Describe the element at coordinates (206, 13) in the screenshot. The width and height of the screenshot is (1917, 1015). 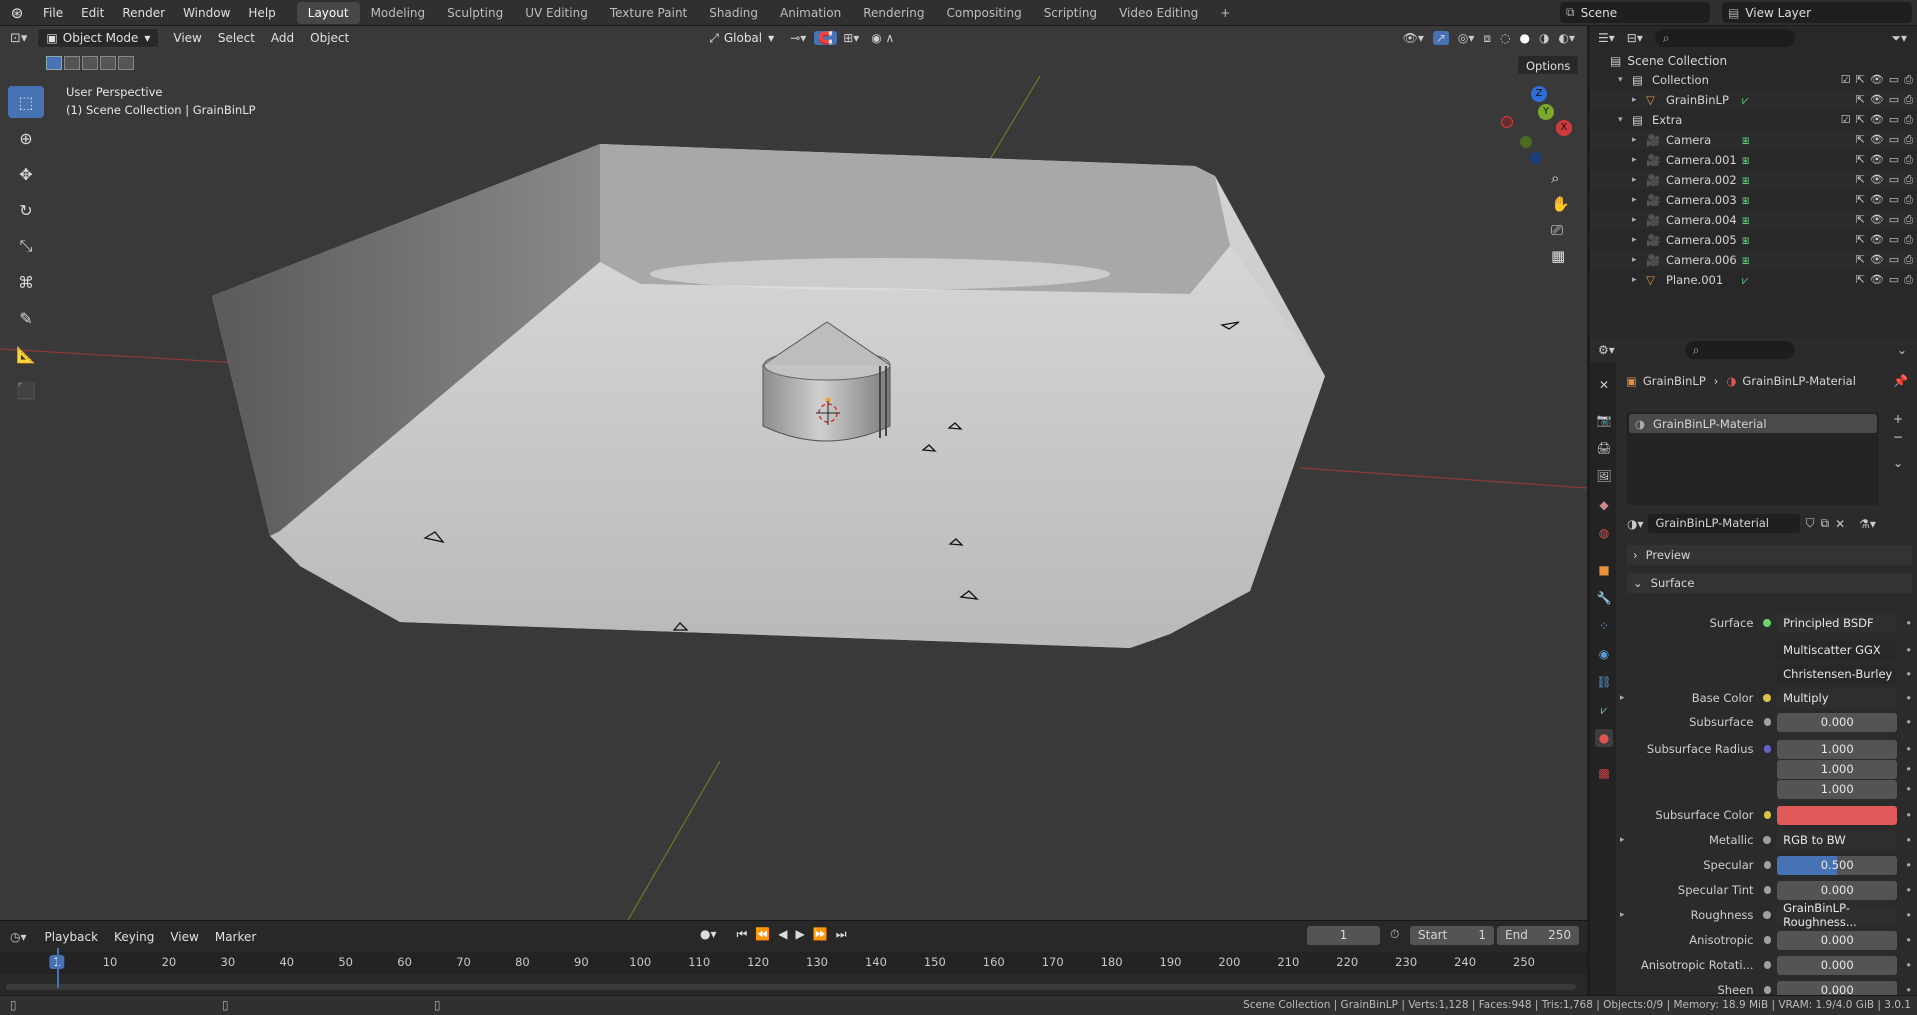
I see `menu-window: Window` at that location.